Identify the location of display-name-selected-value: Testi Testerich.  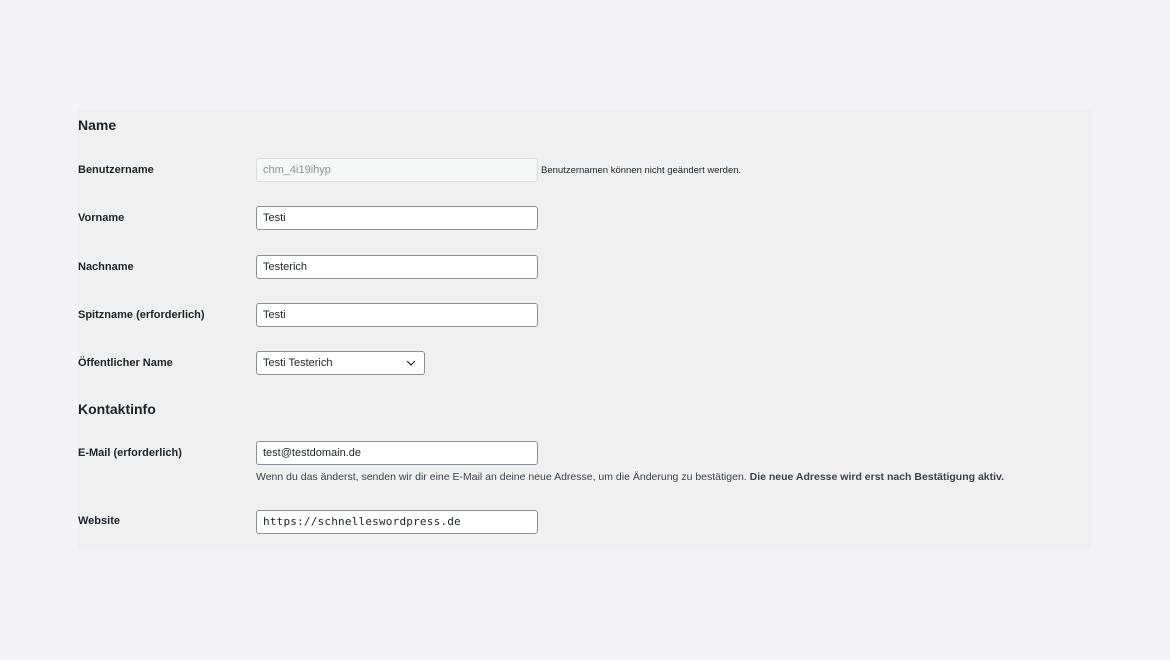
(298, 363).